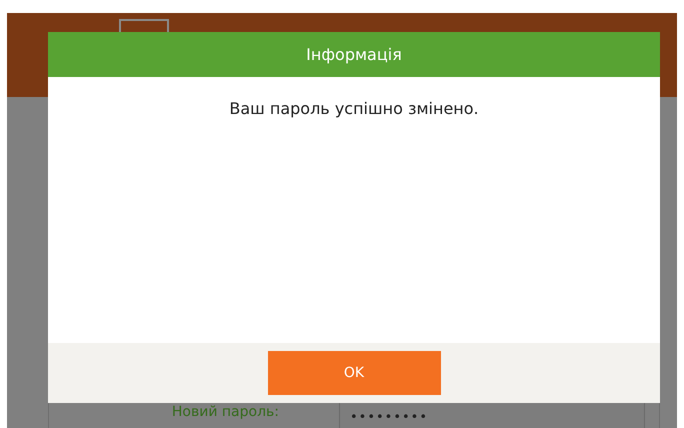  I want to click on ok-button: OK, so click(354, 373).